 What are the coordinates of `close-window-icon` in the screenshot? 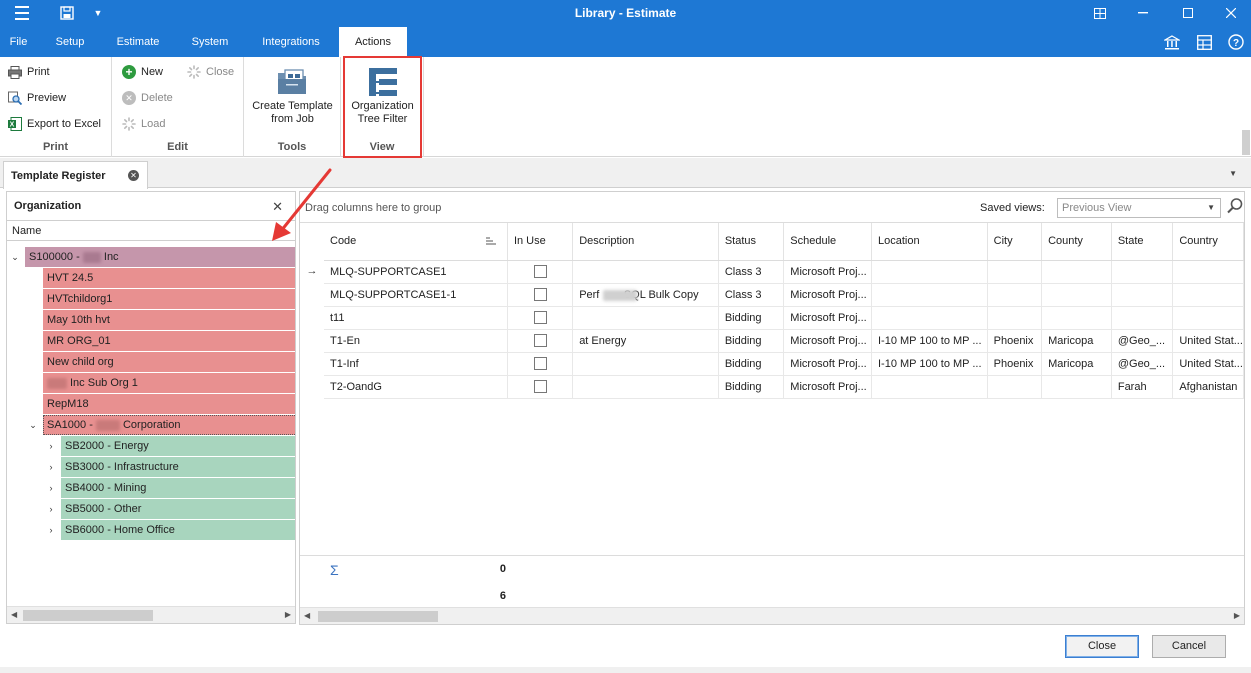 It's located at (1231, 13).